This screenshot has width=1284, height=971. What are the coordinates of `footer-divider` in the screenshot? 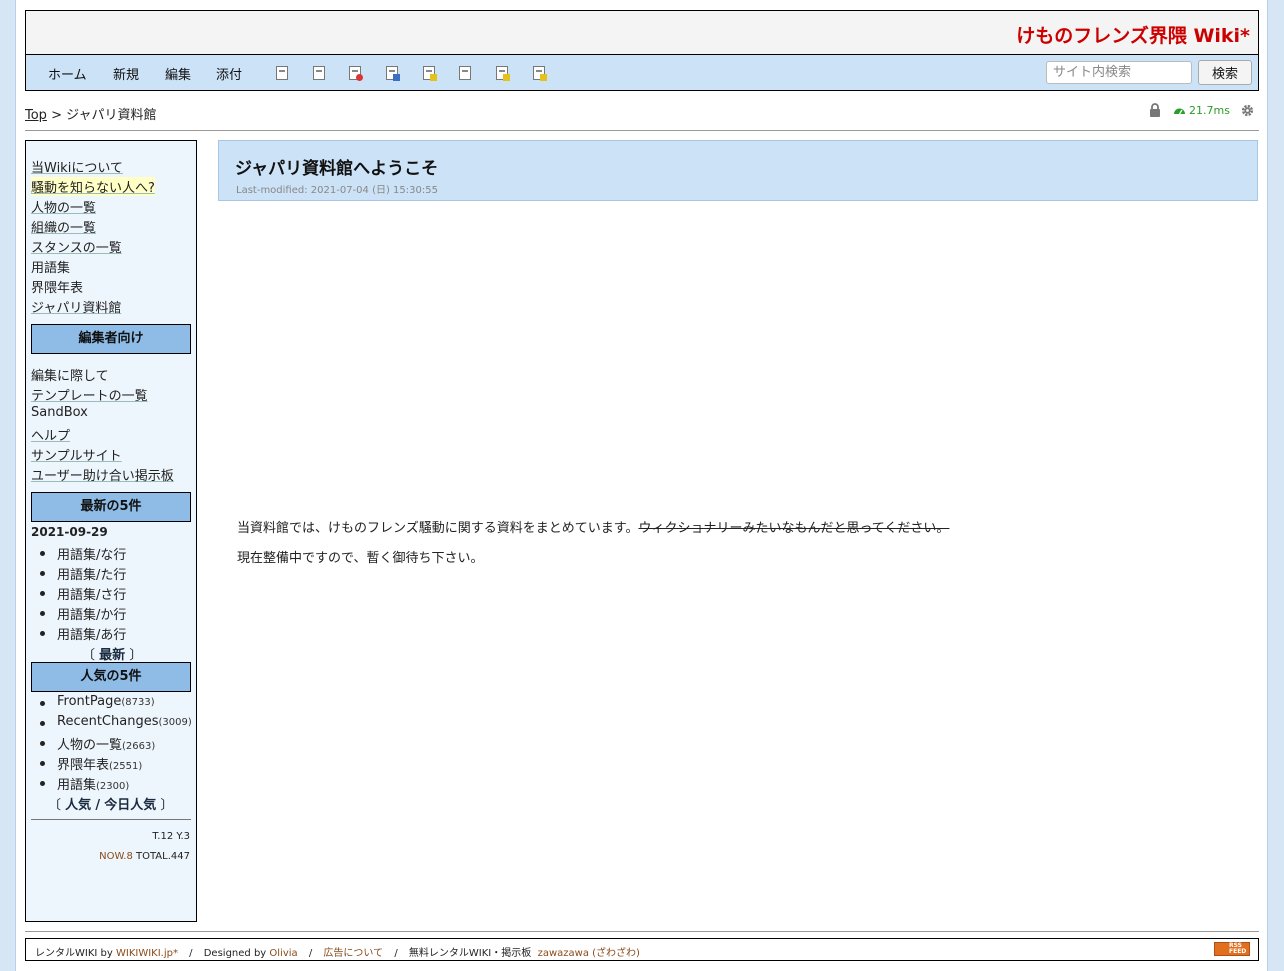 It's located at (642, 931).